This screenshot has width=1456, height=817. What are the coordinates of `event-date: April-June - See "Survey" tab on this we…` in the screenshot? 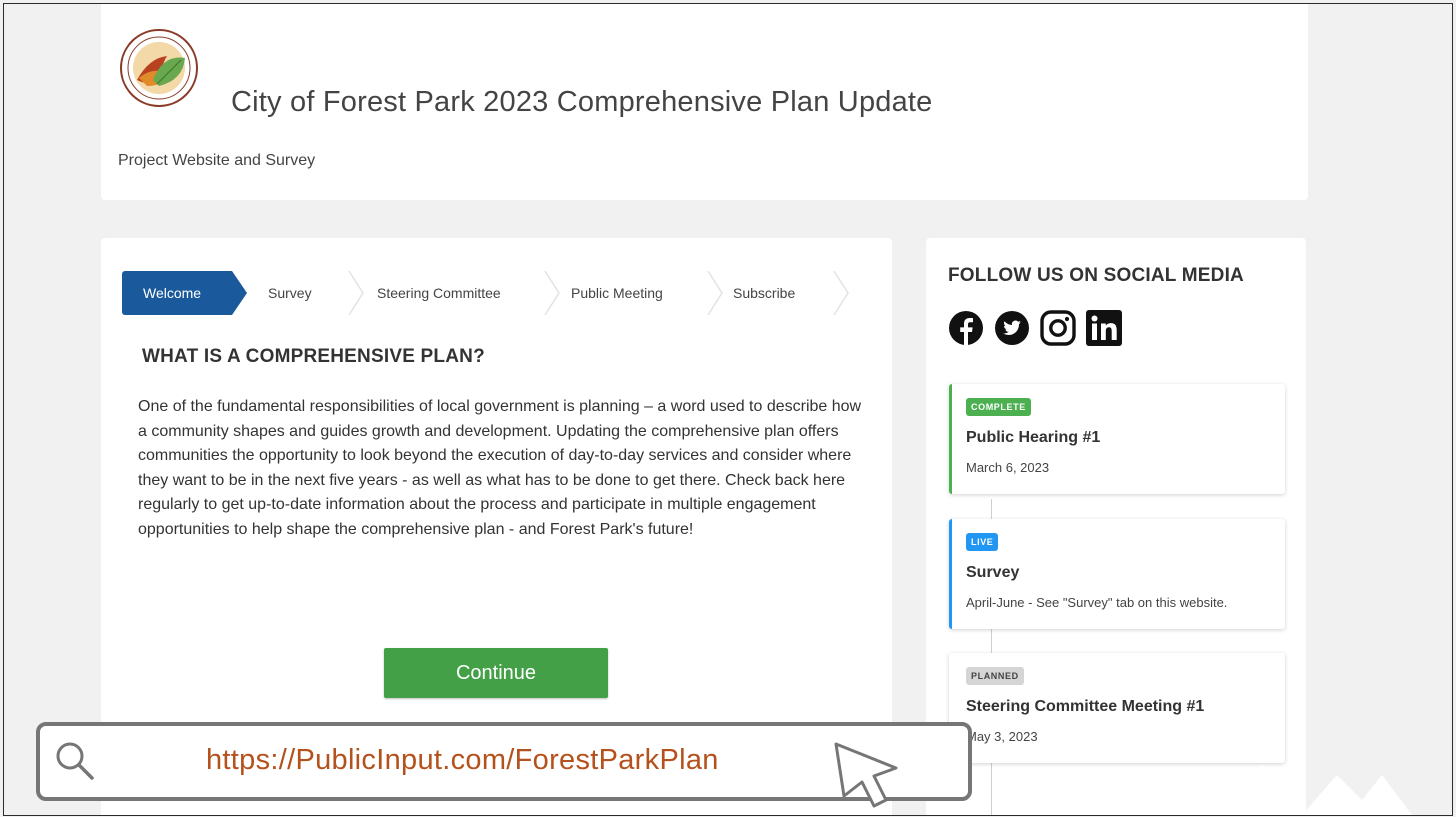 It's located at (1097, 602).